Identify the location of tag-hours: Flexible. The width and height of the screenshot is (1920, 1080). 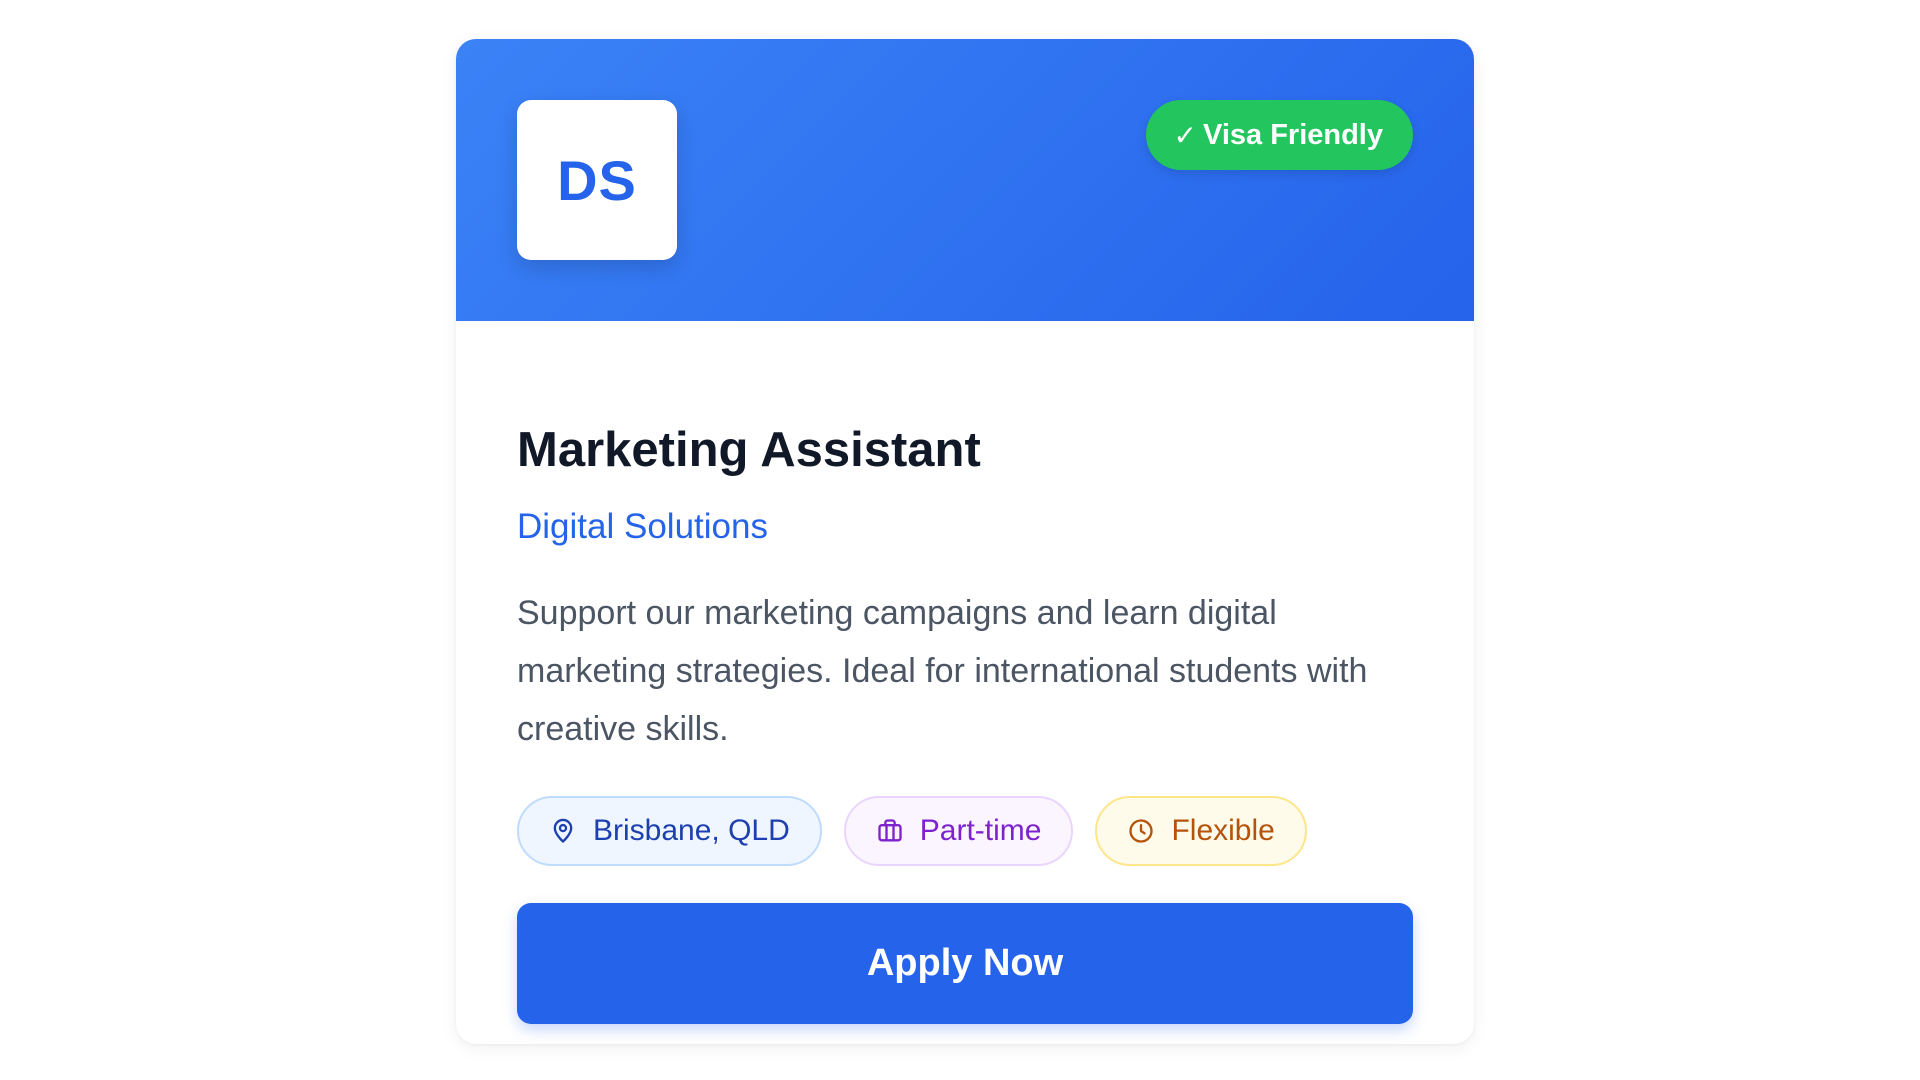
(1201, 831).